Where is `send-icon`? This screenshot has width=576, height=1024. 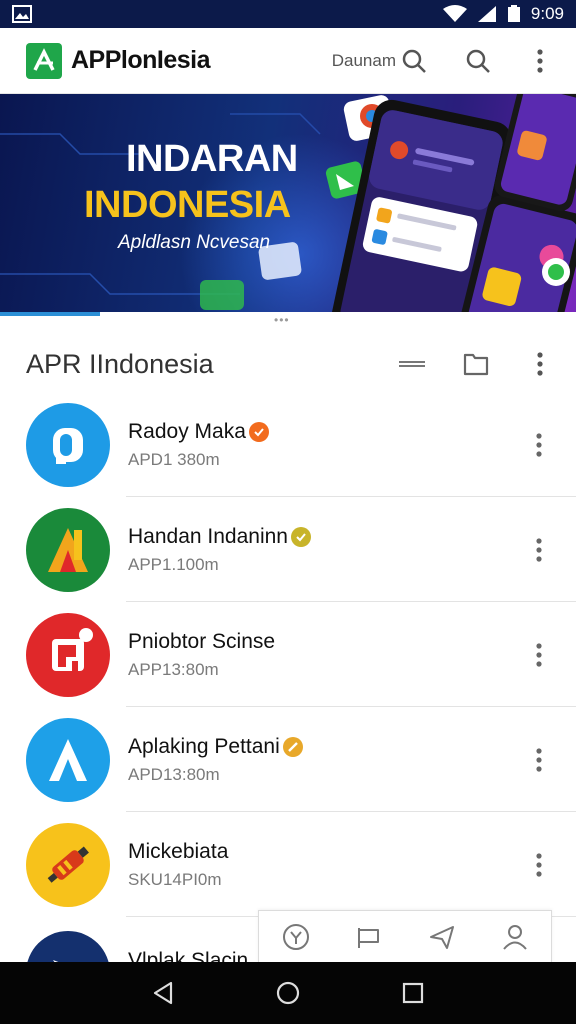
send-icon is located at coordinates (442, 937).